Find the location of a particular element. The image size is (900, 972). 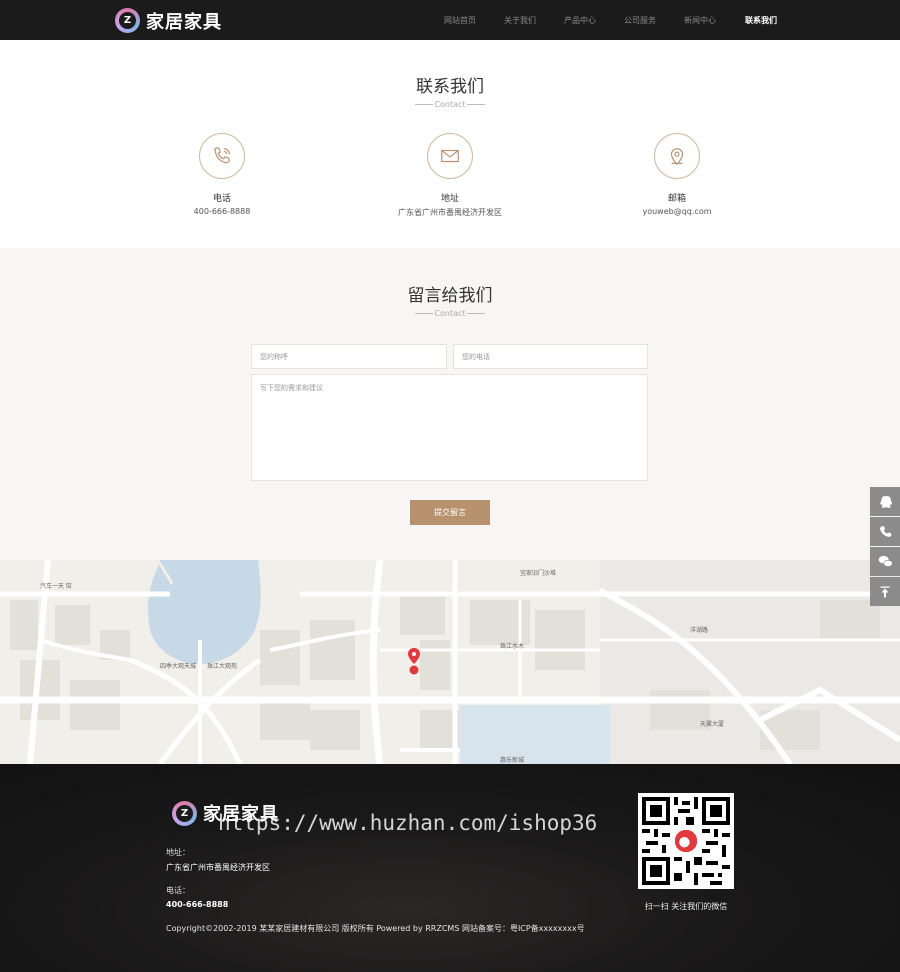

map-label: 惠乐新城 is located at coordinates (512, 760).